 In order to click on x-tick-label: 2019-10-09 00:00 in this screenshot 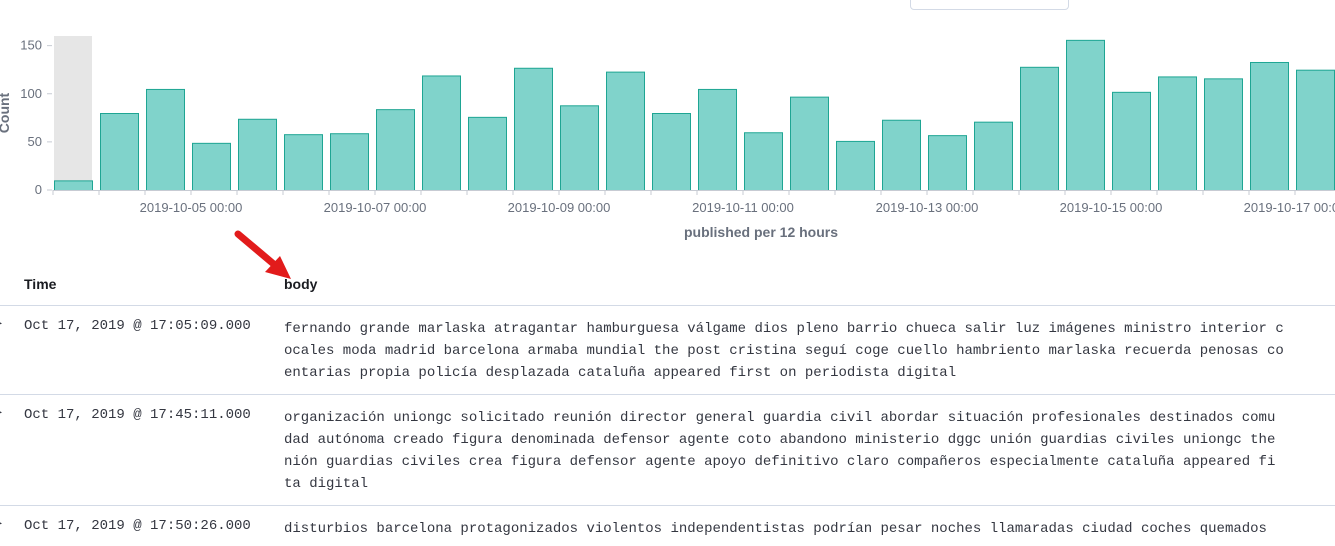, I will do `click(559, 207)`.